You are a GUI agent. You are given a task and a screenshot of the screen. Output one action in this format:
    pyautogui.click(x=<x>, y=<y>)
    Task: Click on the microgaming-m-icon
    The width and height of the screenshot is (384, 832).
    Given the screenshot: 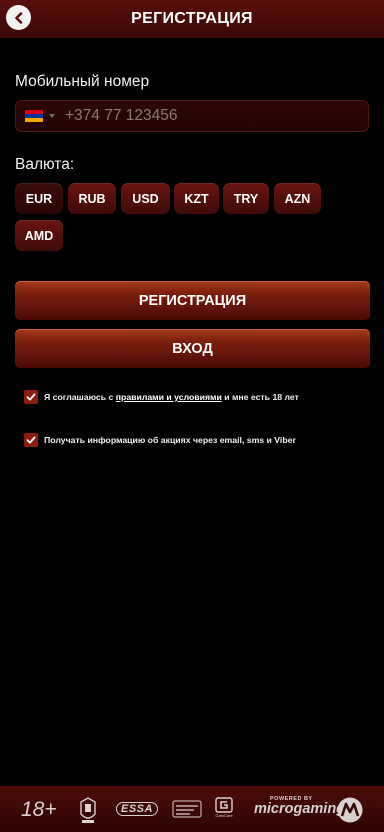 What is the action you would take?
    pyautogui.click(x=350, y=810)
    